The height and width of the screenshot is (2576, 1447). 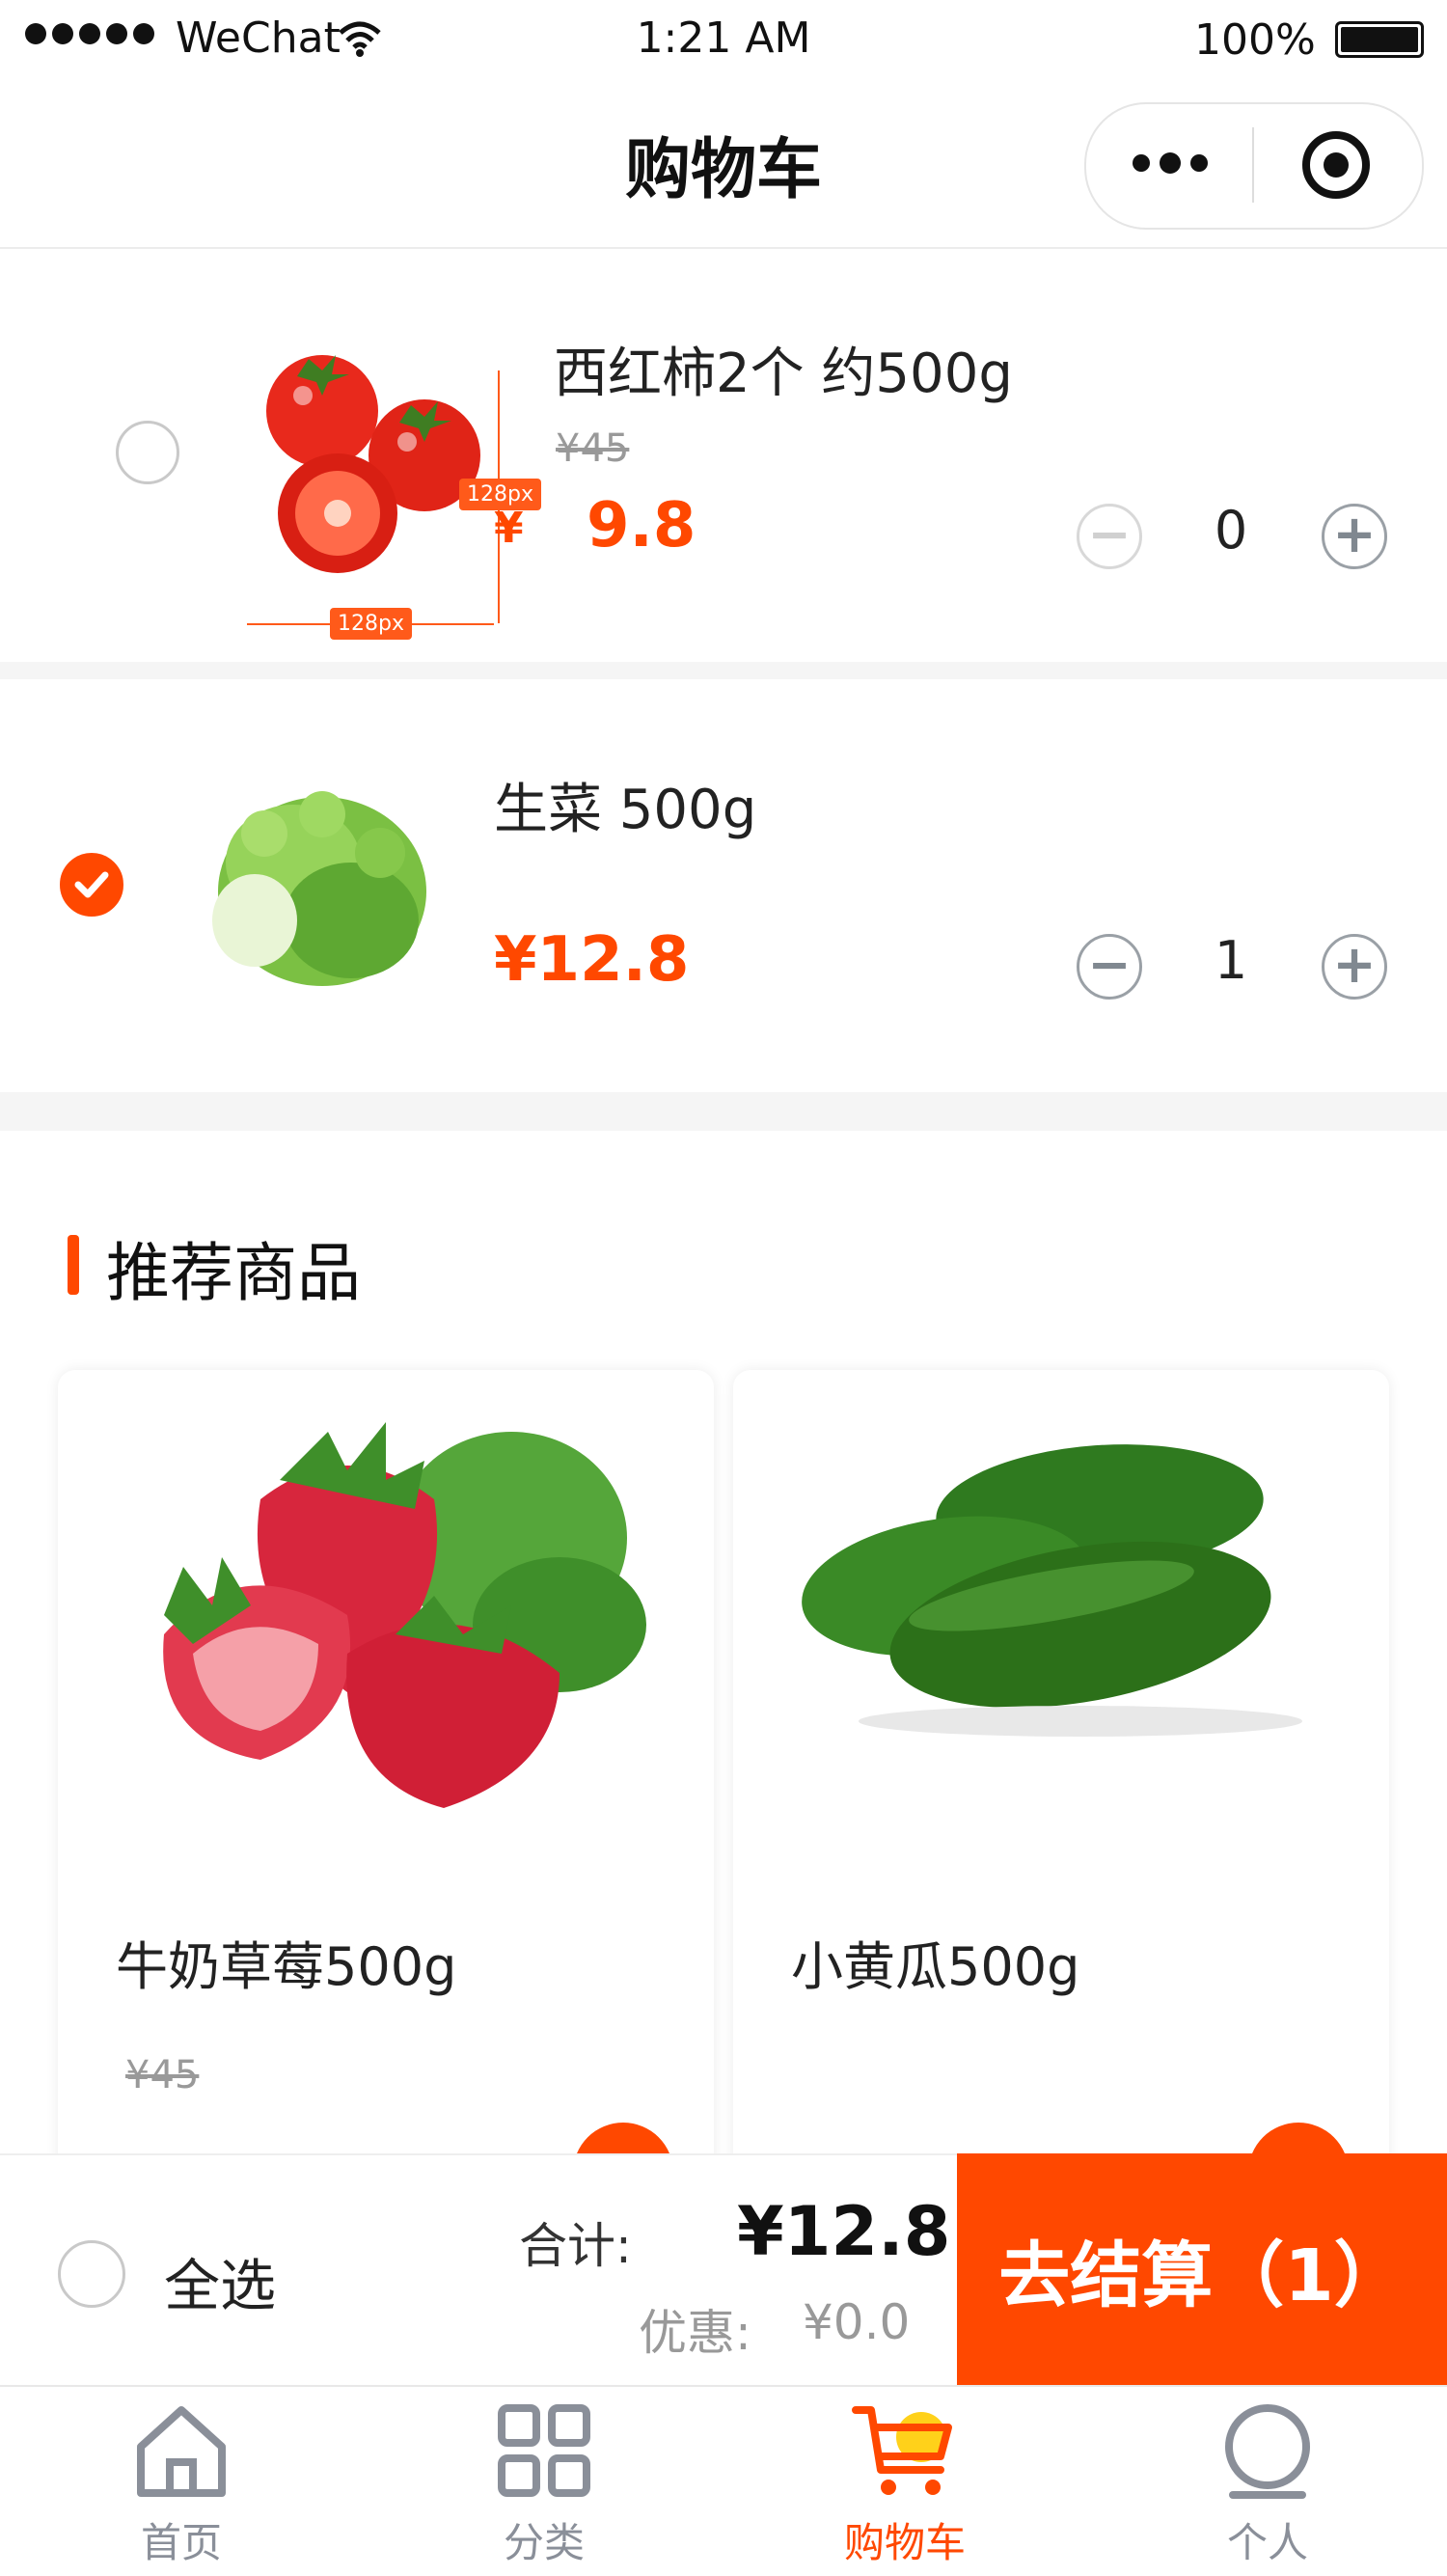 What do you see at coordinates (641, 526) in the screenshot?
I see `item-price: 9.8` at bounding box center [641, 526].